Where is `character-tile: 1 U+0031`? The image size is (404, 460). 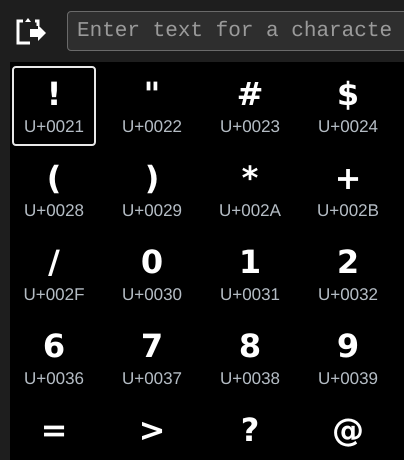
character-tile: 1 U+0031 is located at coordinates (250, 274).